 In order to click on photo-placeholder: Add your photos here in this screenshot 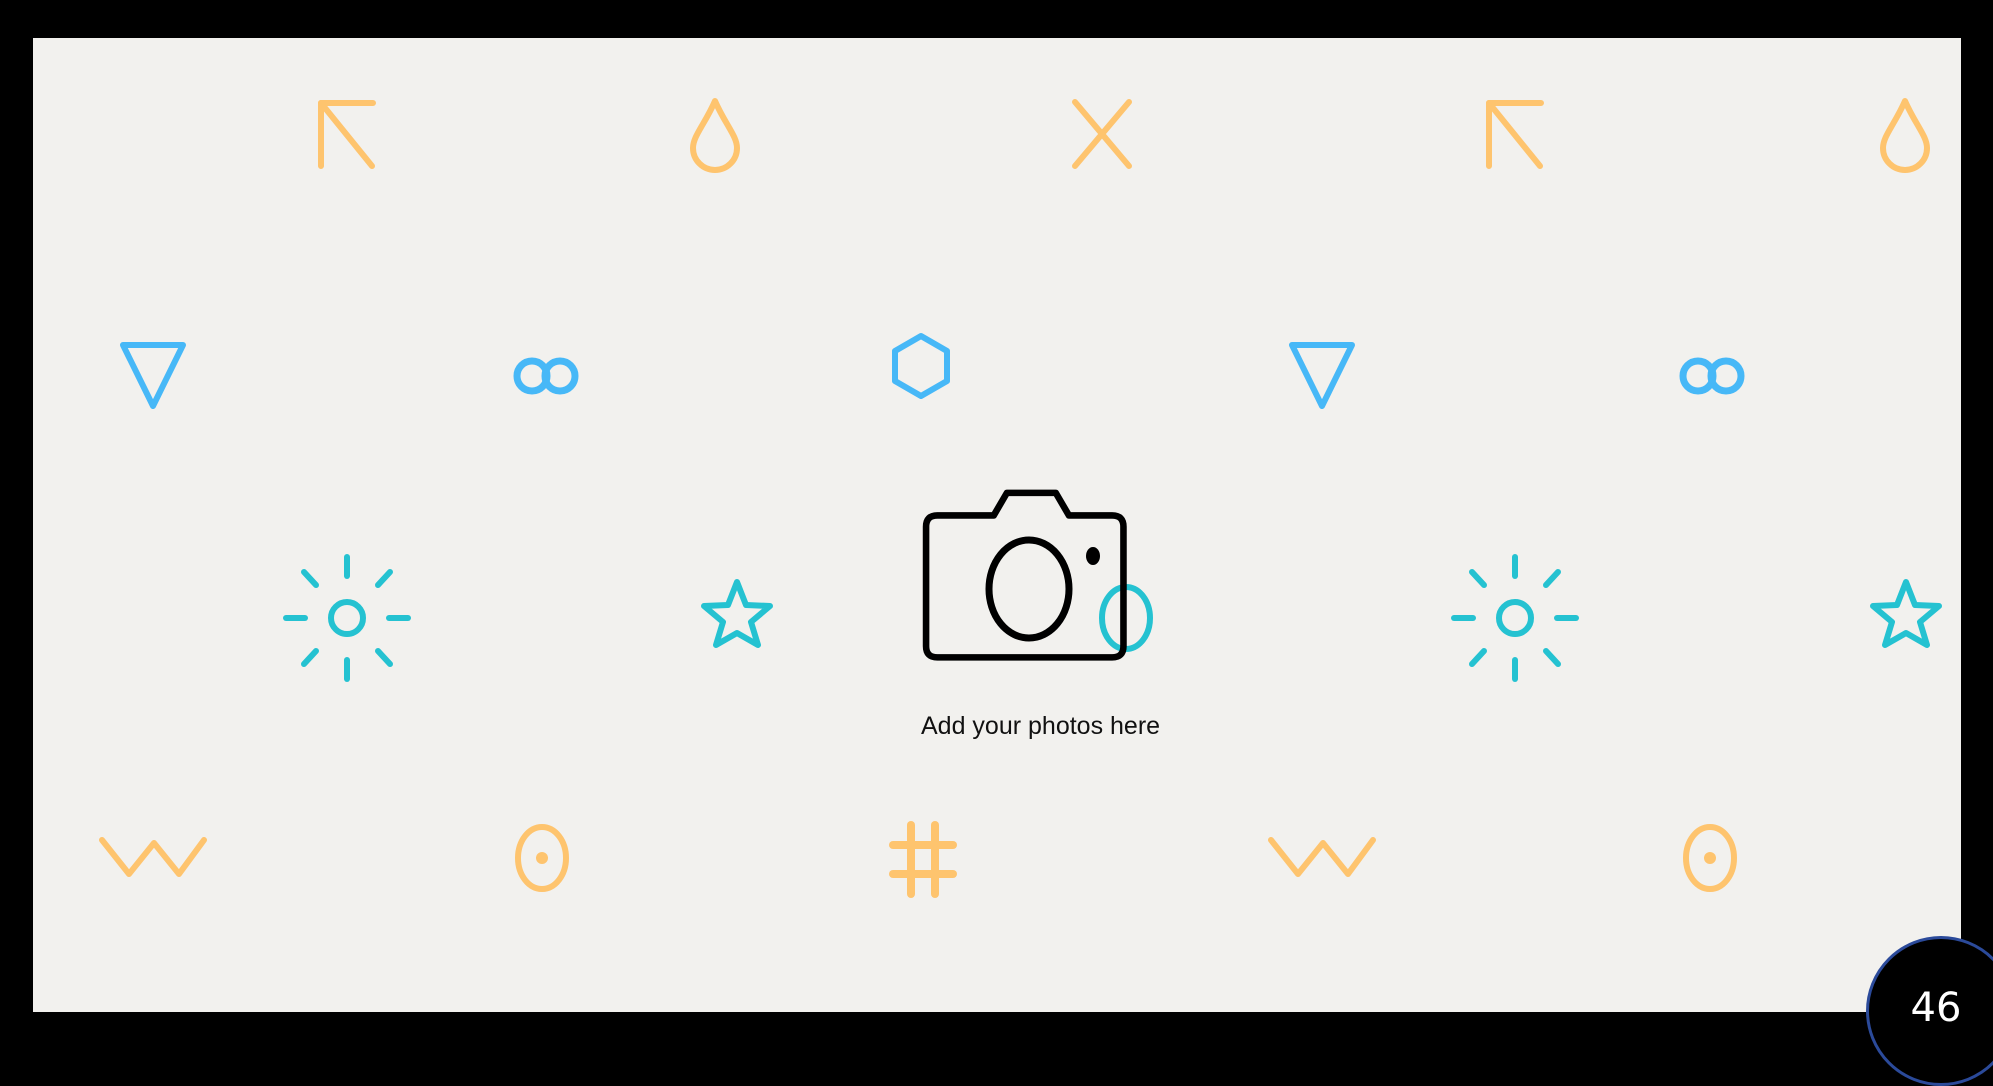, I will do `click(1056, 620)`.